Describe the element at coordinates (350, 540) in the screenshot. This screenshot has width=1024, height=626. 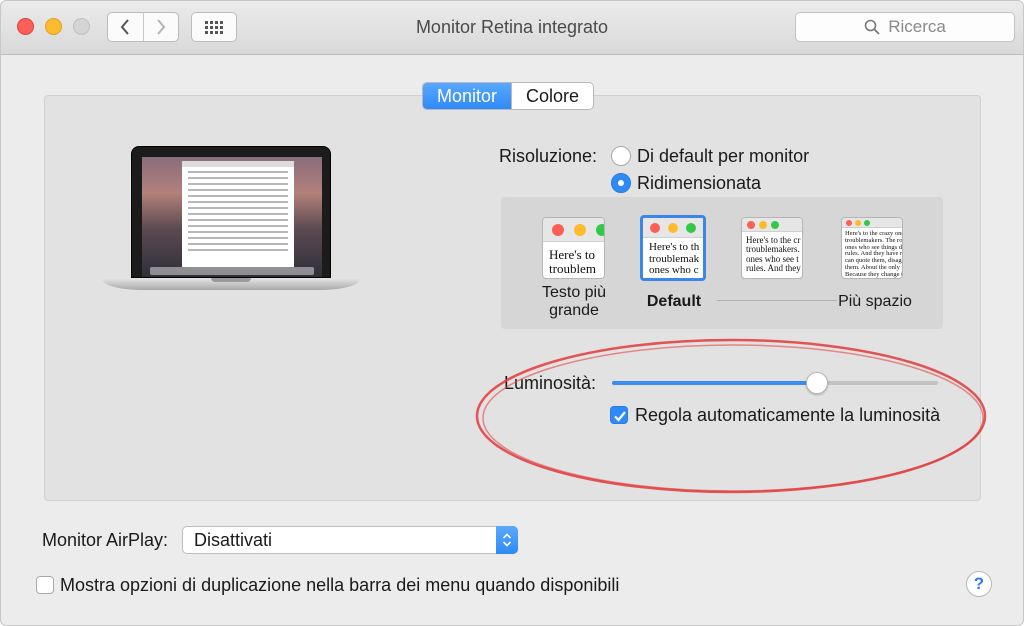
I see `airplay-popup: Disattivati` at that location.